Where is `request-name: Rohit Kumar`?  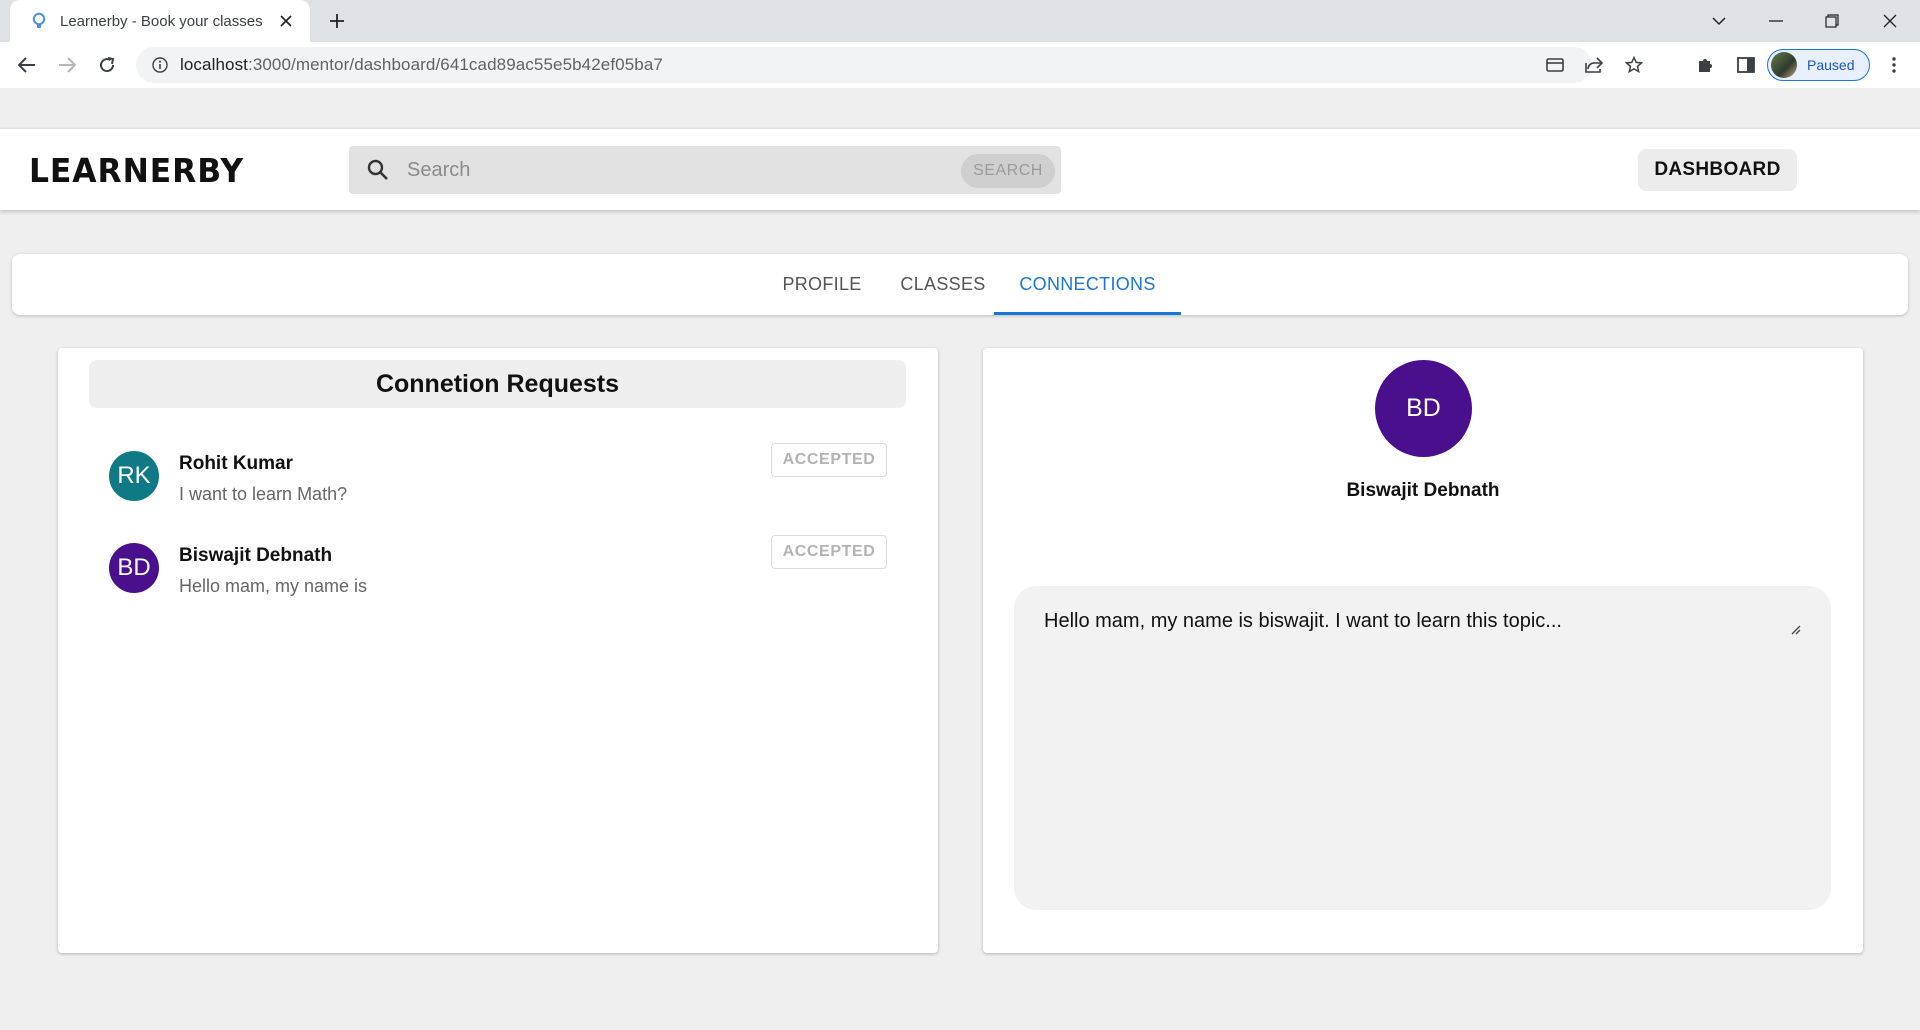
request-name: Rohit Kumar is located at coordinates (236, 463).